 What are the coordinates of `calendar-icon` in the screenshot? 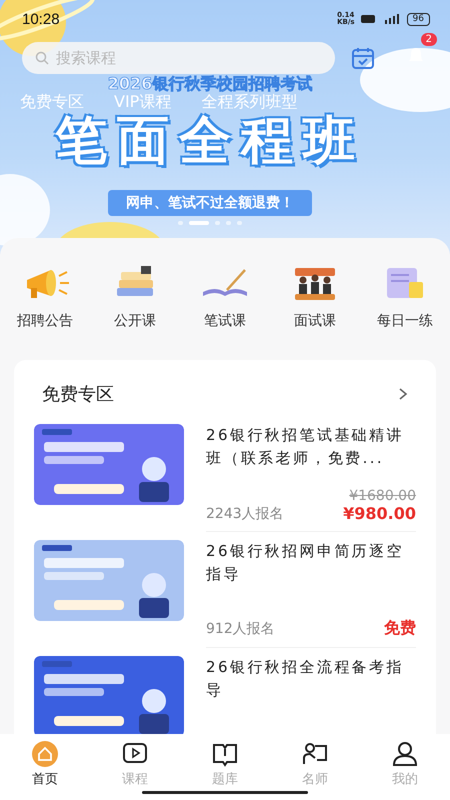 It's located at (363, 58).